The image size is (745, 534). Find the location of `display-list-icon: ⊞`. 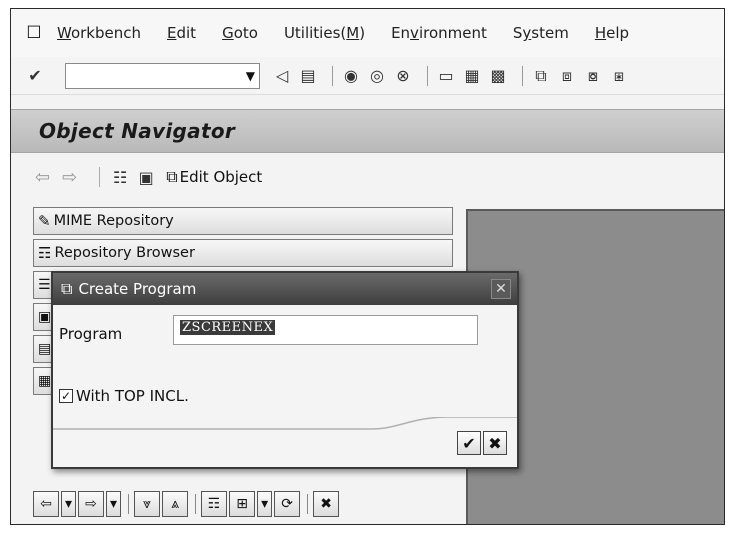

display-list-icon: ⊞ is located at coordinates (242, 504).